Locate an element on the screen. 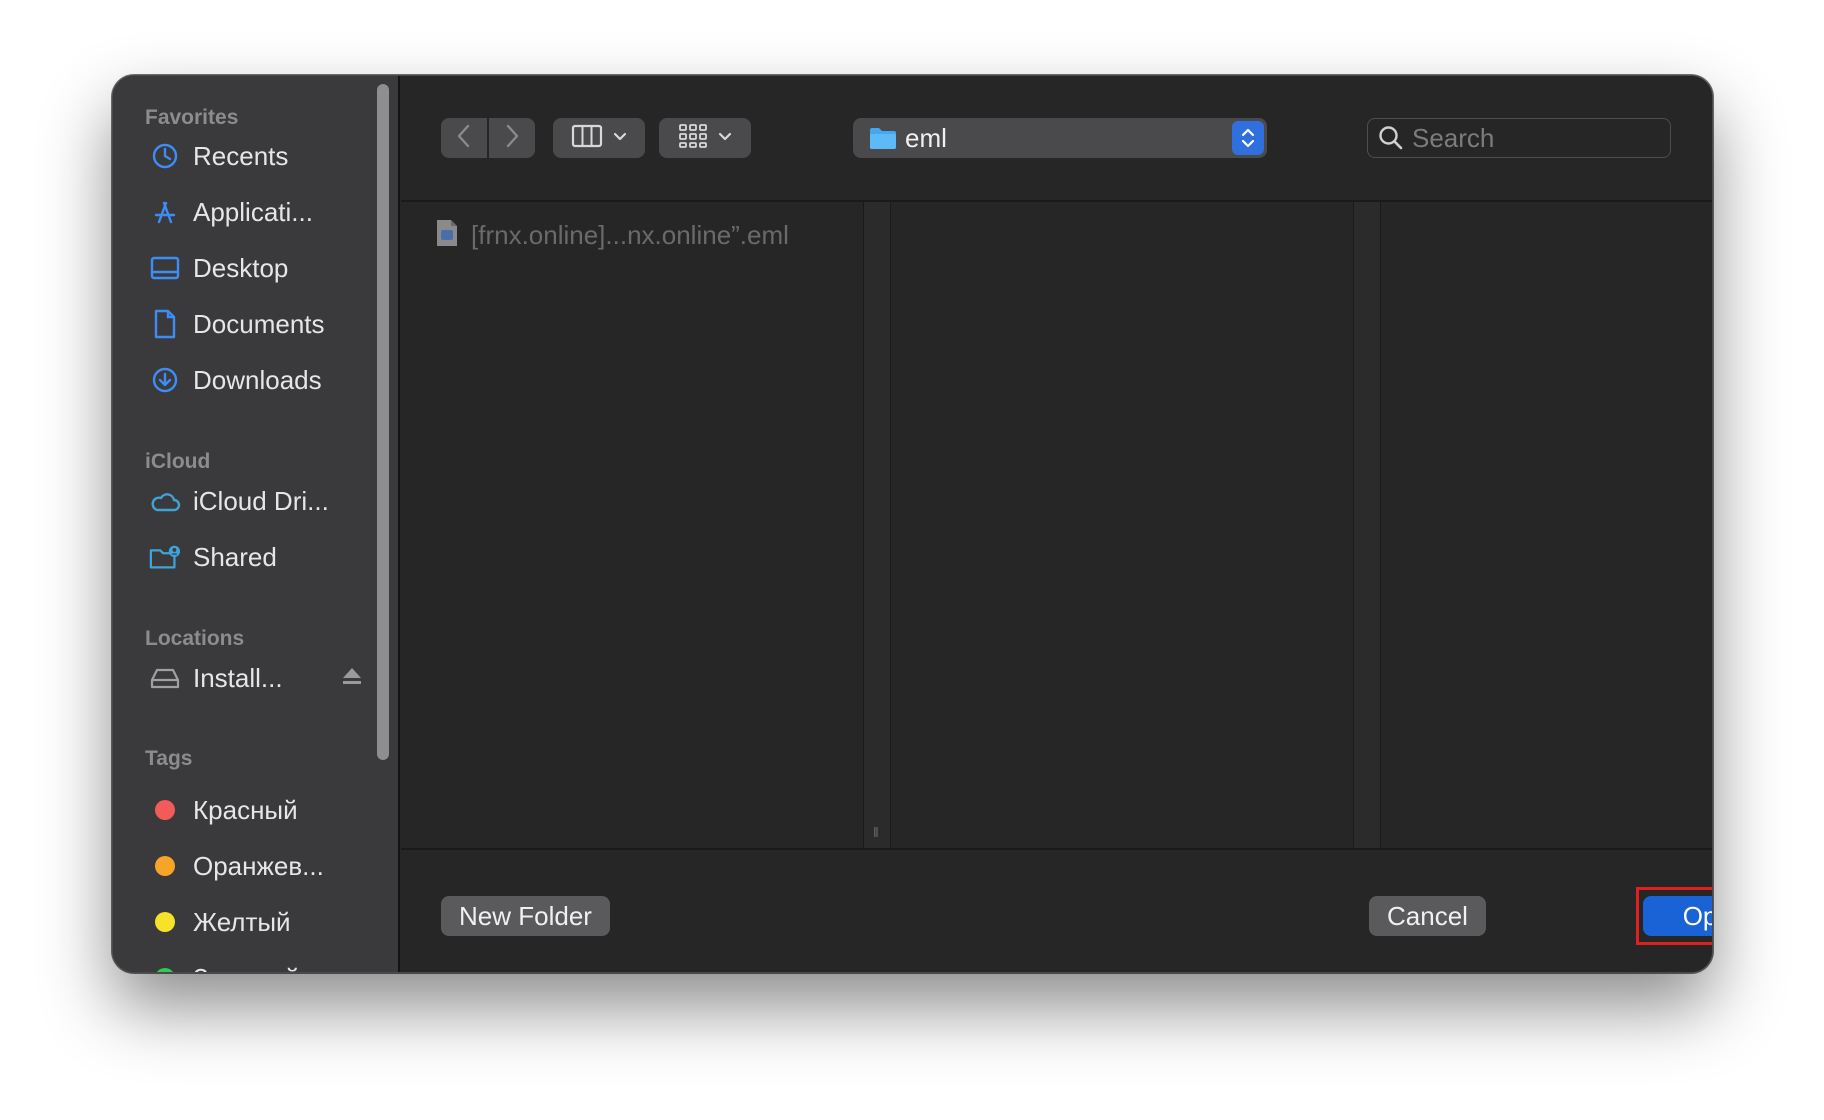 This screenshot has width=1824, height=1120. sidebar-item-shared: Shared is located at coordinates (269, 557).